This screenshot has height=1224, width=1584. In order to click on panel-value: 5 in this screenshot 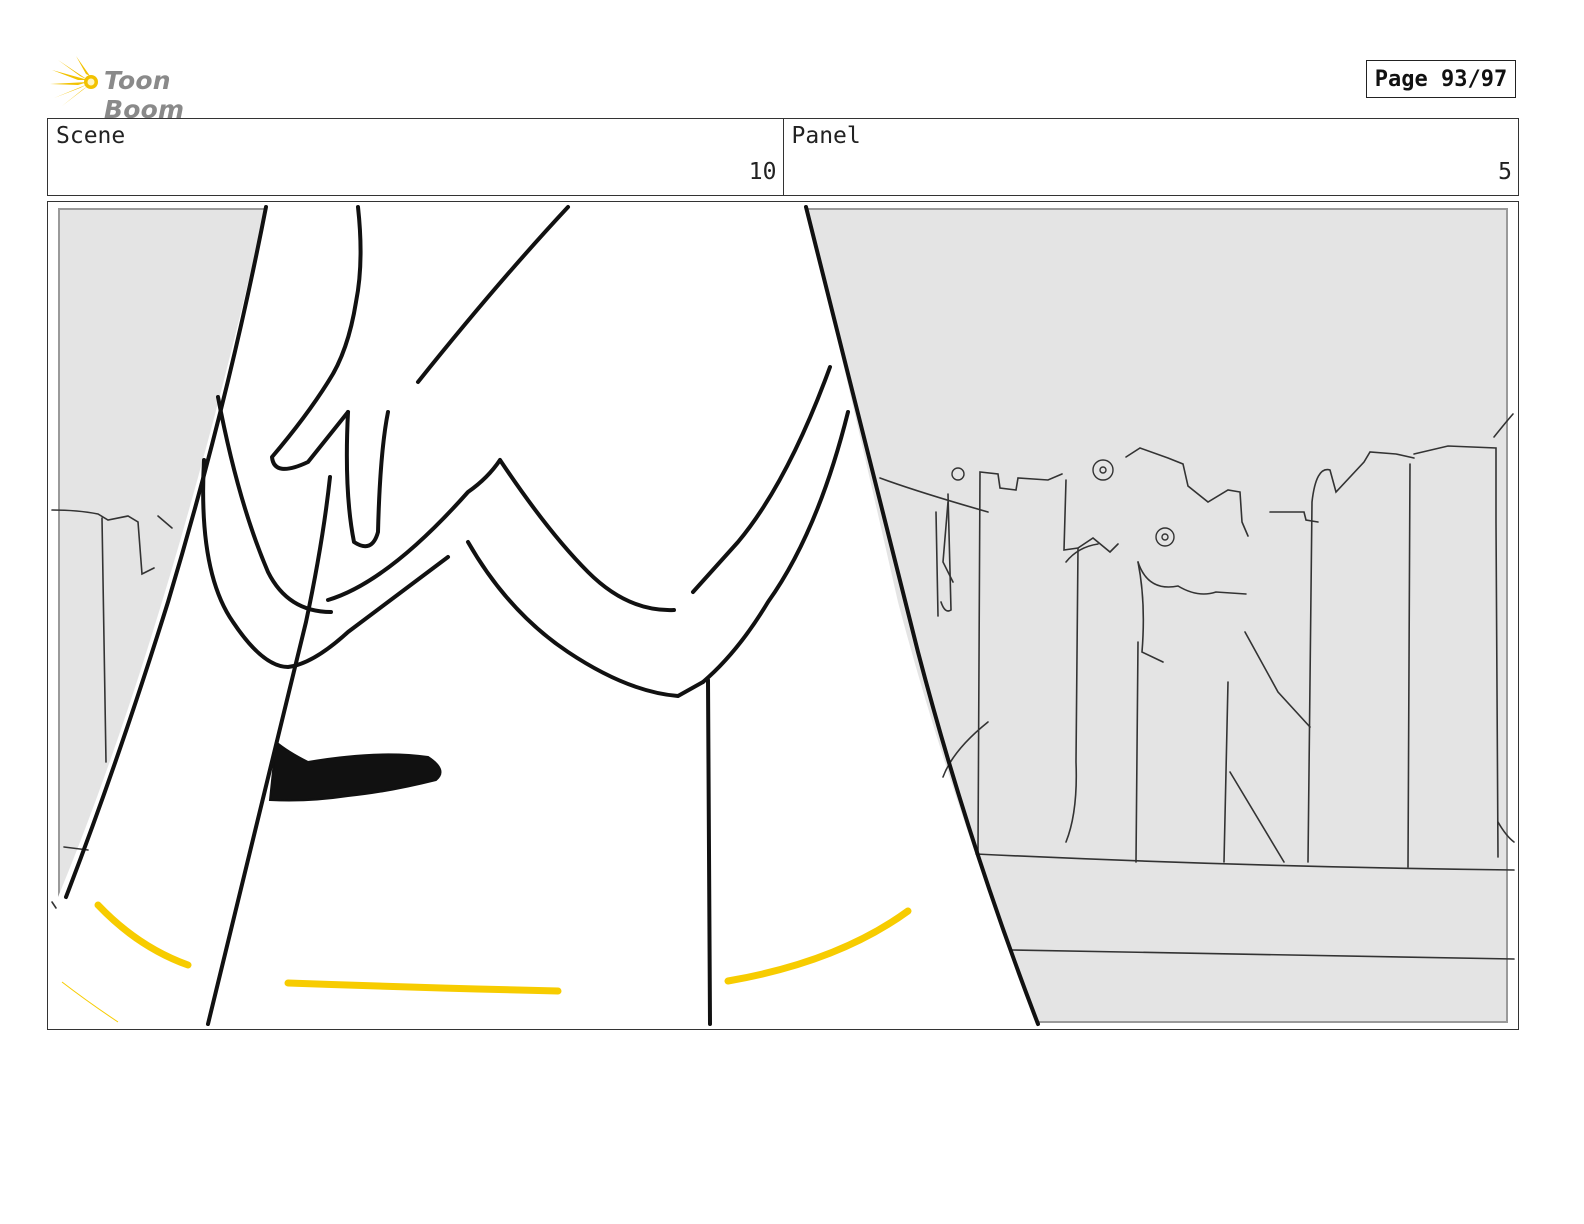, I will do `click(1505, 172)`.